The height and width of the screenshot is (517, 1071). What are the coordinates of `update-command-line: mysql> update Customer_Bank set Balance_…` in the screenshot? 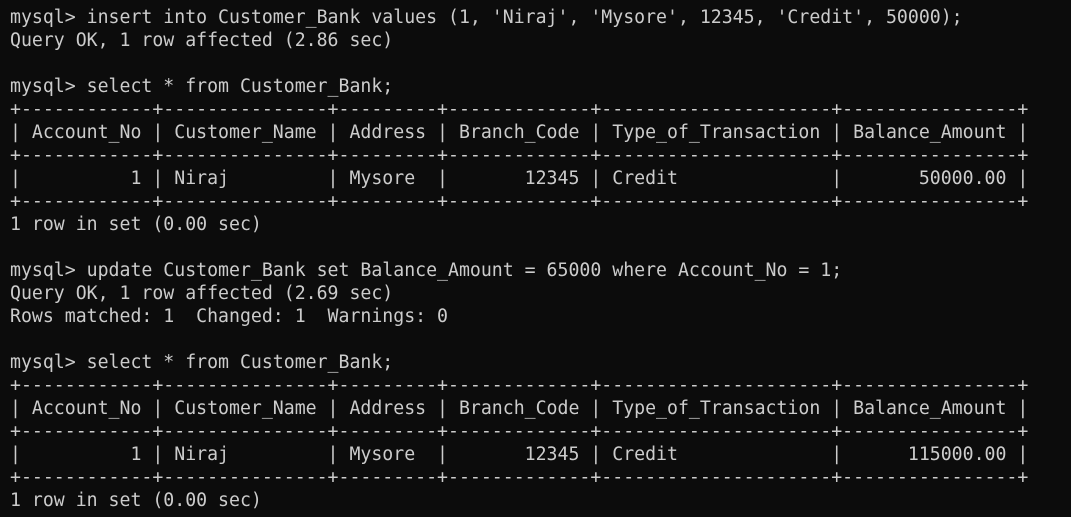 It's located at (426, 270).